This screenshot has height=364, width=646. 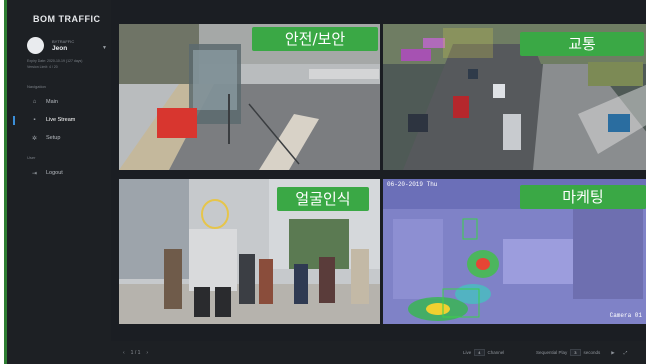 What do you see at coordinates (323, 199) in the screenshot?
I see `tile-label-face: 얼굴인식` at bounding box center [323, 199].